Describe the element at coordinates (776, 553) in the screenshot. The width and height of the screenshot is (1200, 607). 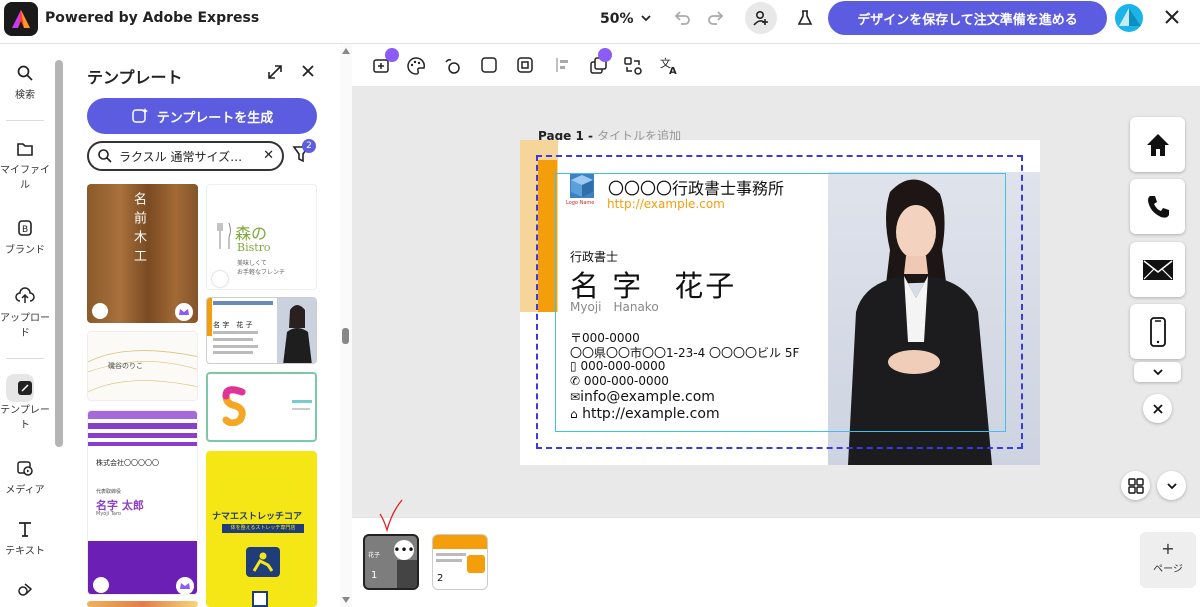
I see `page-strip: 花子 ••• 1 2 + ページ` at that location.